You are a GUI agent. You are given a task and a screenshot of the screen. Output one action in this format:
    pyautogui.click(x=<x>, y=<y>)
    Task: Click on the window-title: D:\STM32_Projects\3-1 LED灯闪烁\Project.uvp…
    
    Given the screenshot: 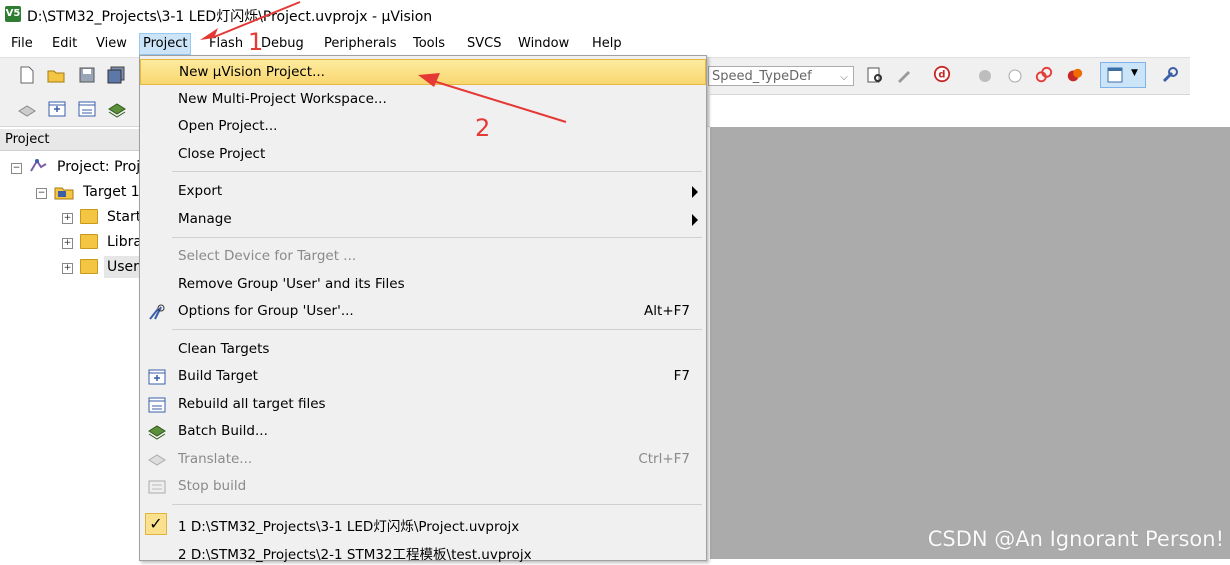 What is the action you would take?
    pyautogui.click(x=230, y=17)
    